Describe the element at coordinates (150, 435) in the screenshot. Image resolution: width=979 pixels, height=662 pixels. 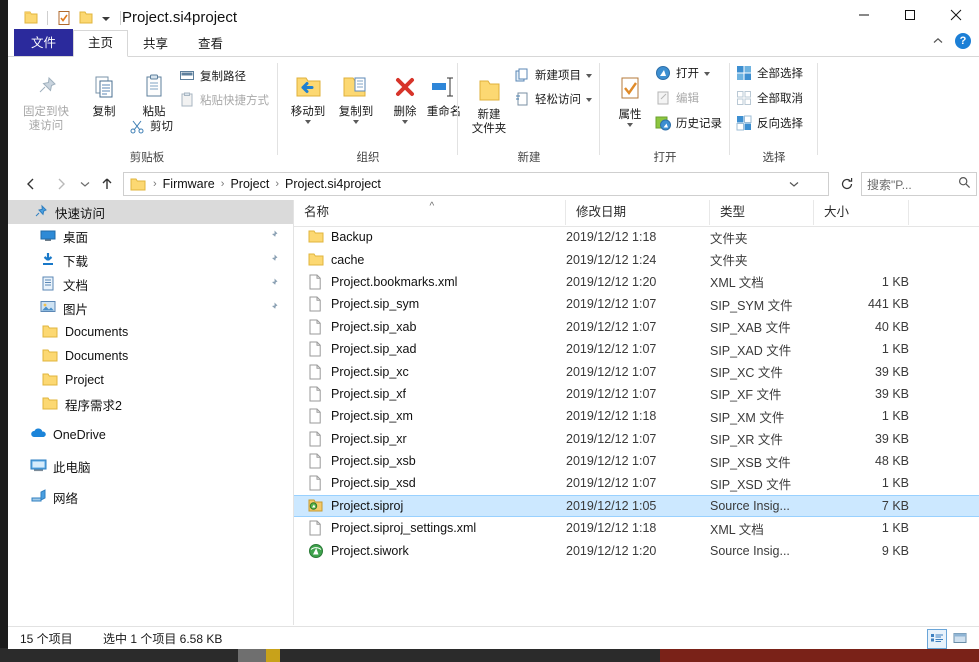
I see `sidebar-item-onedrive: OneDrive` at that location.